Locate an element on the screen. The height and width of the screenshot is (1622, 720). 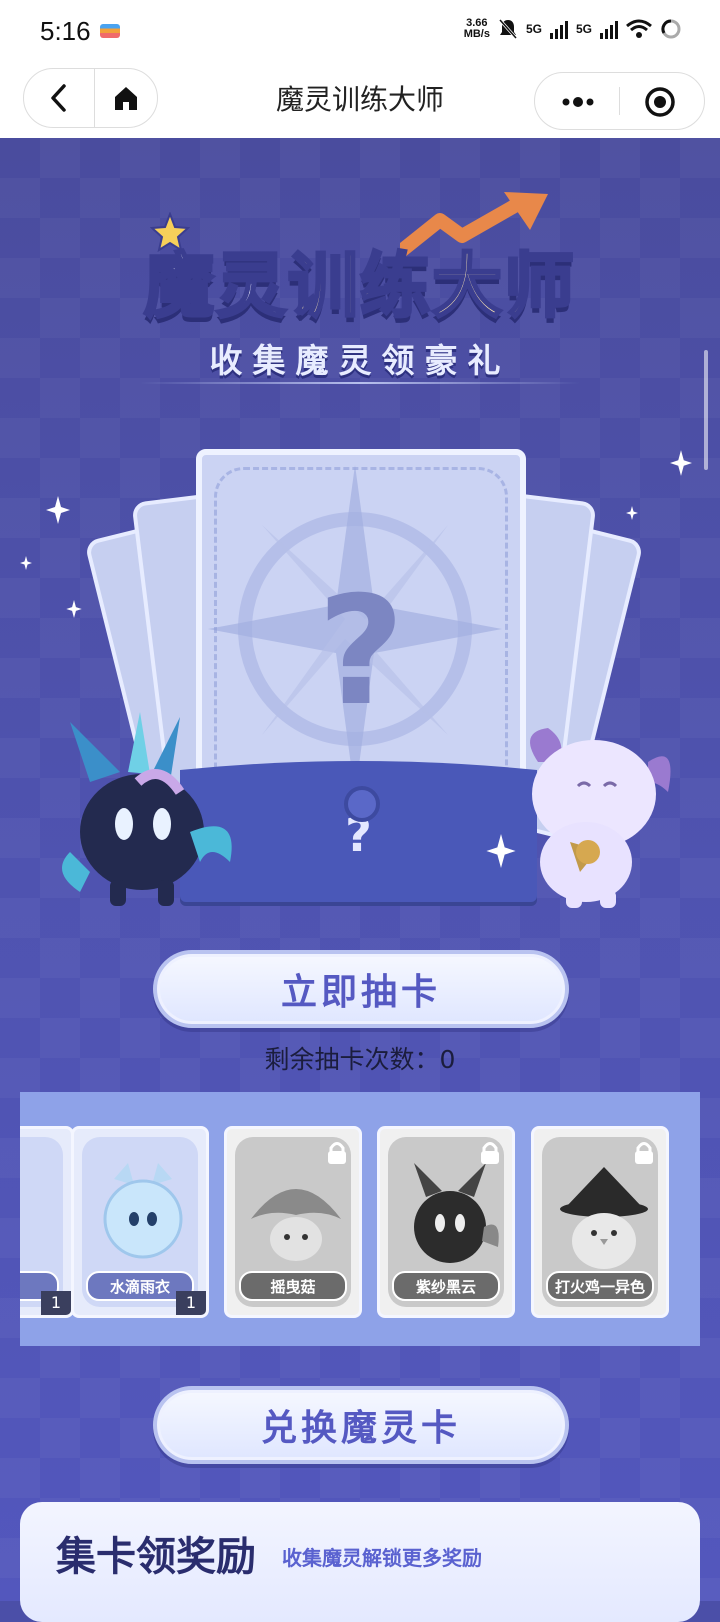
network-speed: 3.66 MB/s is located at coordinates (476, 28).